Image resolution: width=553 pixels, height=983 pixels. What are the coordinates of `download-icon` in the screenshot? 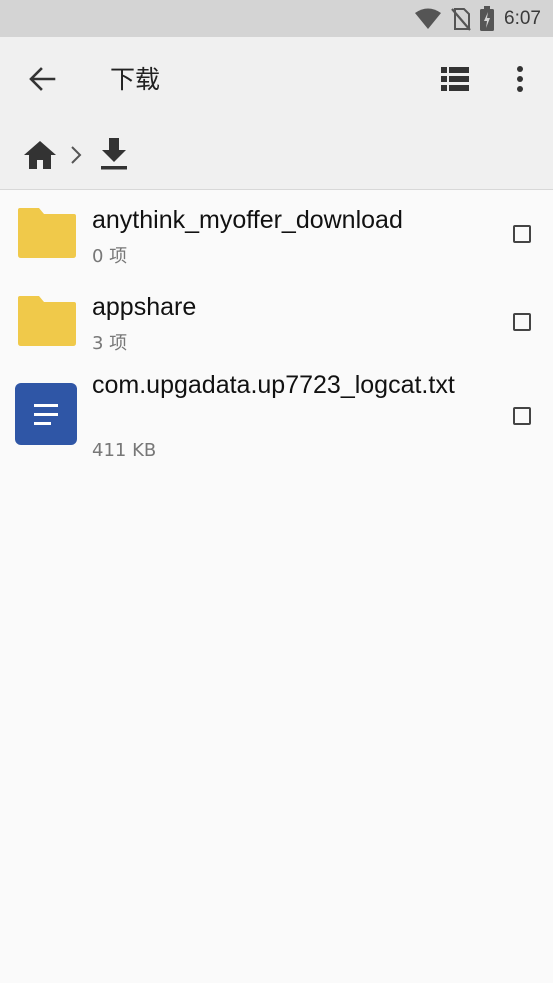 It's located at (114, 156).